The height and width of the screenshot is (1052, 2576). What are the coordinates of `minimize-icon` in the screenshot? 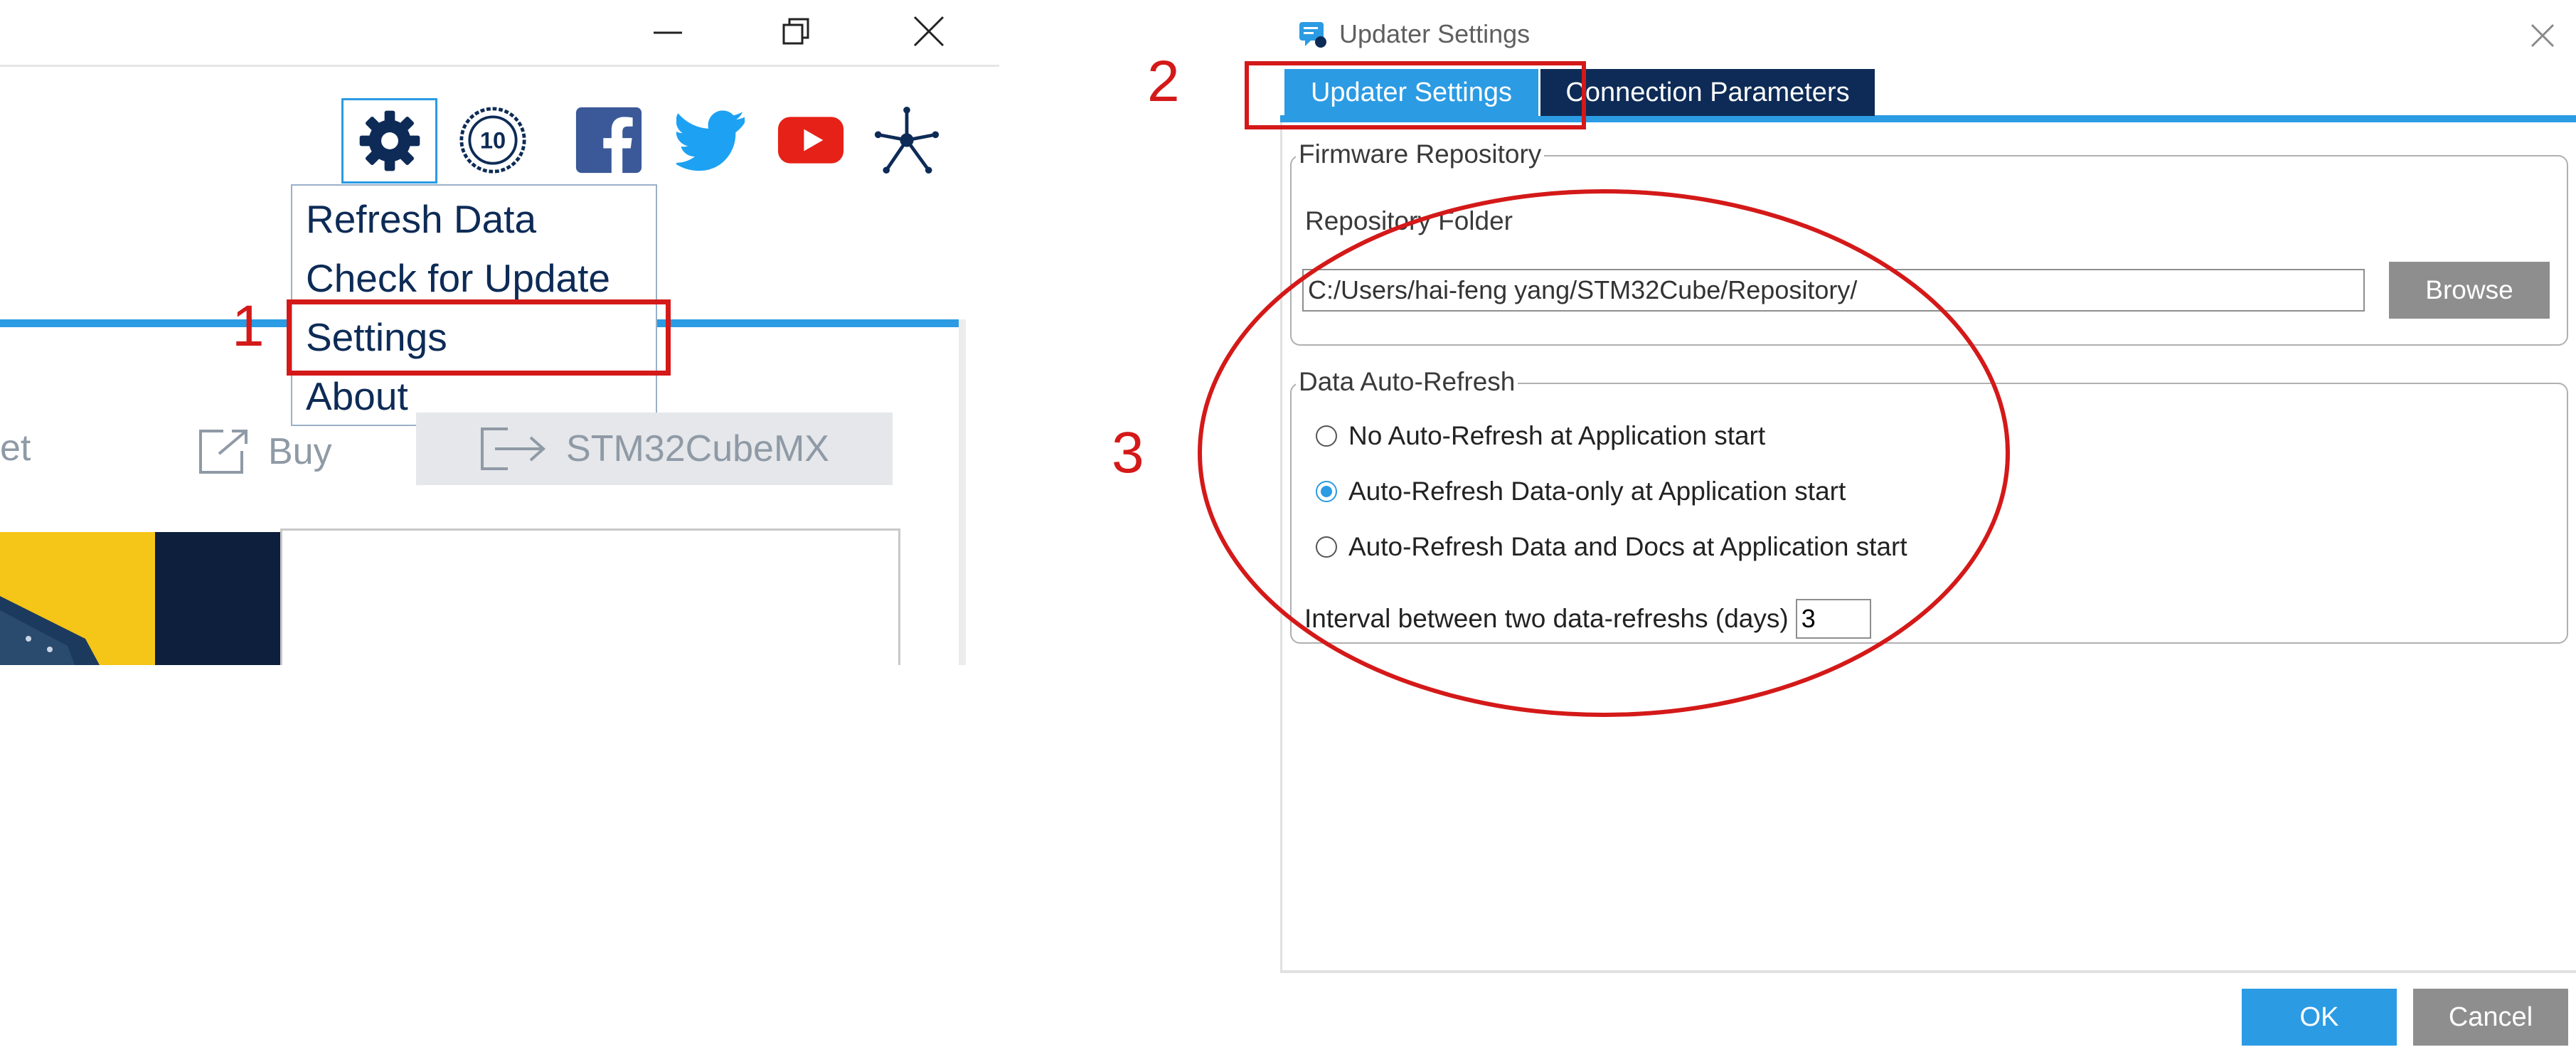 It's located at (668, 32).